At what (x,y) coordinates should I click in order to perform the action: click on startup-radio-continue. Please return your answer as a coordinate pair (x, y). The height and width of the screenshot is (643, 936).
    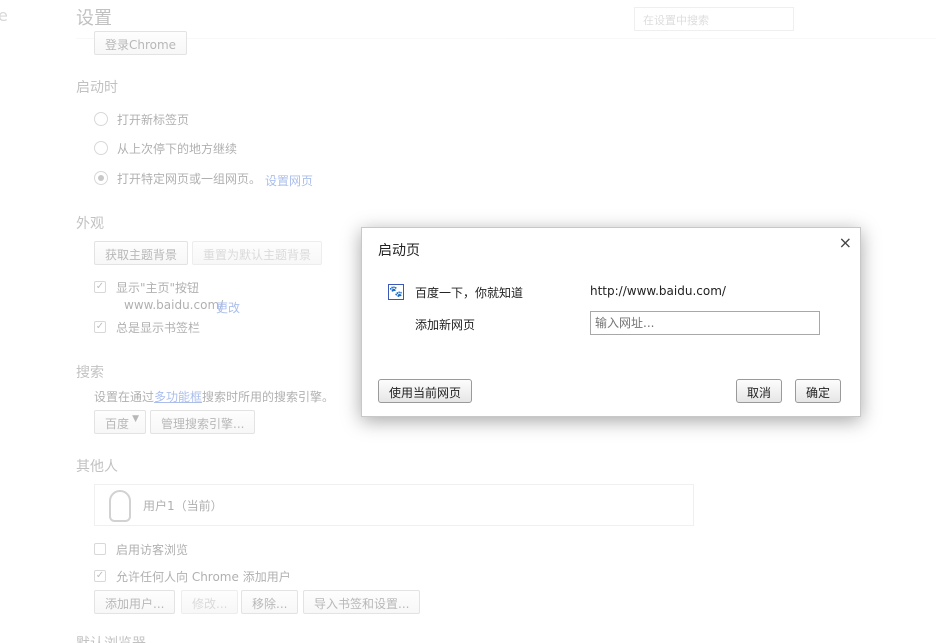
    Looking at the image, I should click on (101, 148).